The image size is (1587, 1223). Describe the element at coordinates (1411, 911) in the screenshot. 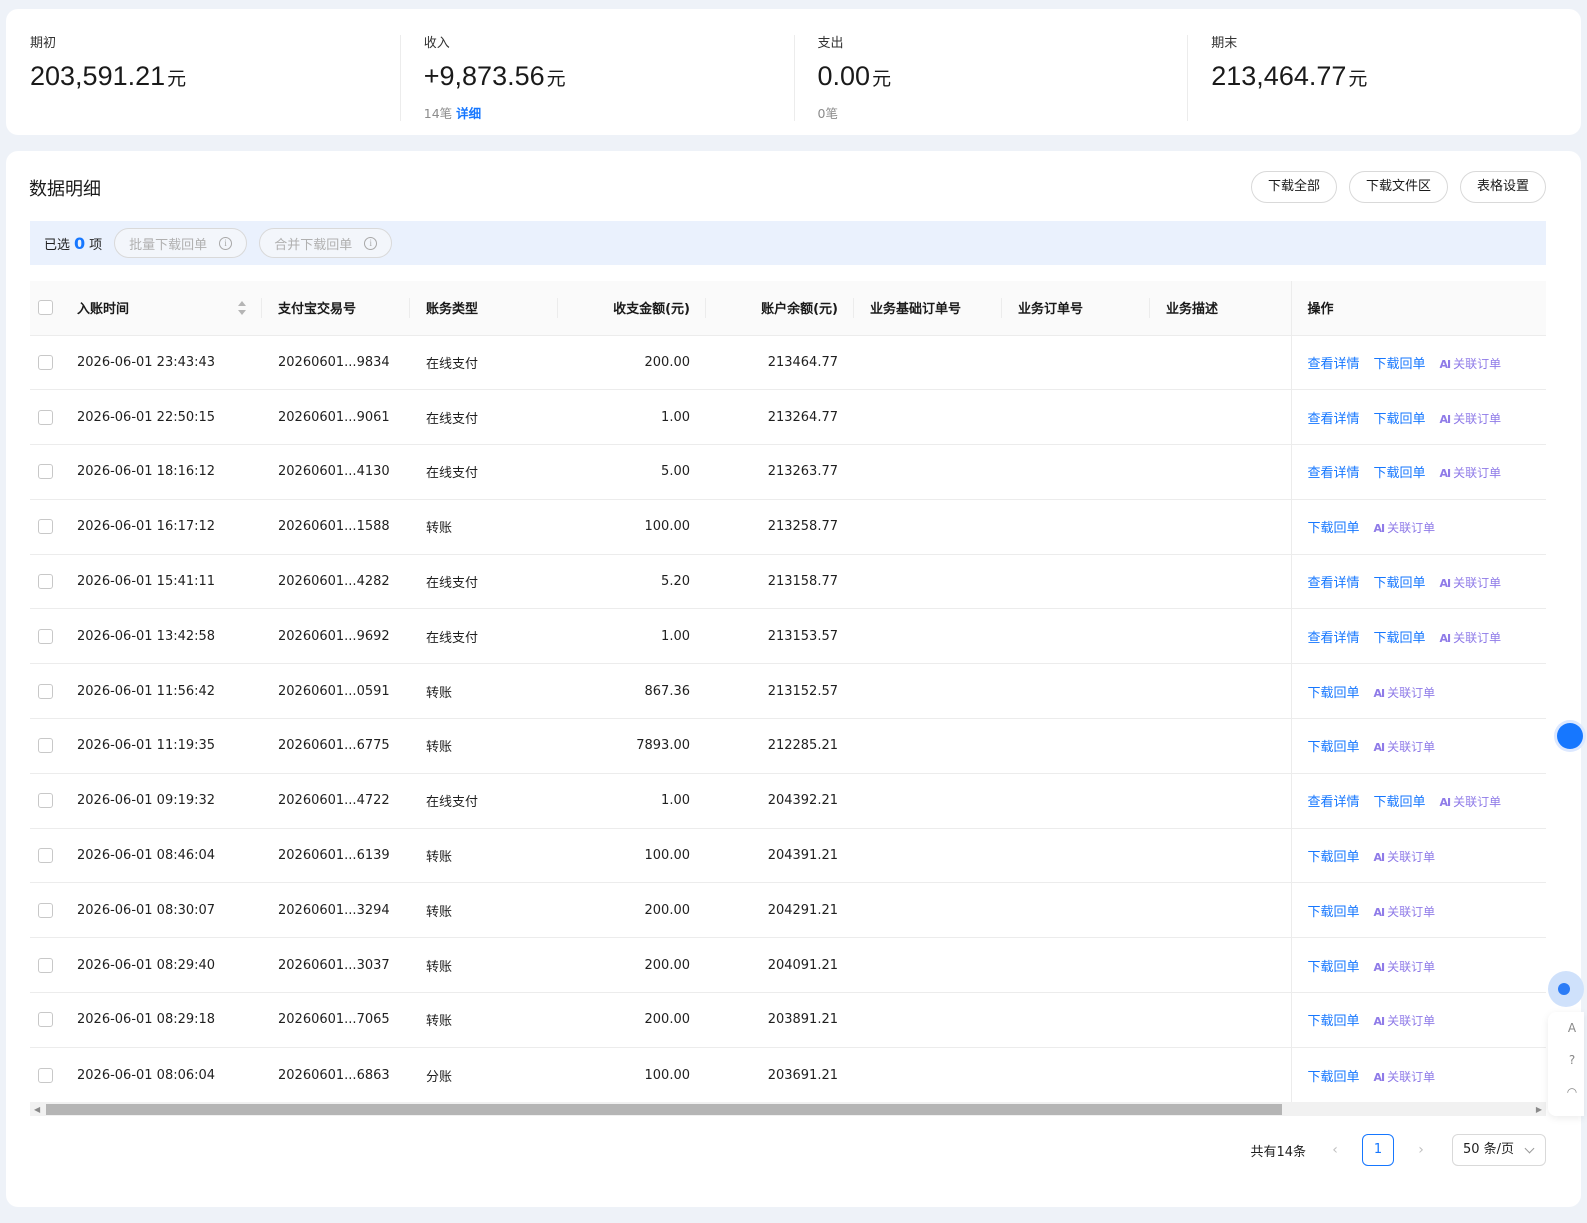

I see `relate-order-label: 关联订单` at that location.